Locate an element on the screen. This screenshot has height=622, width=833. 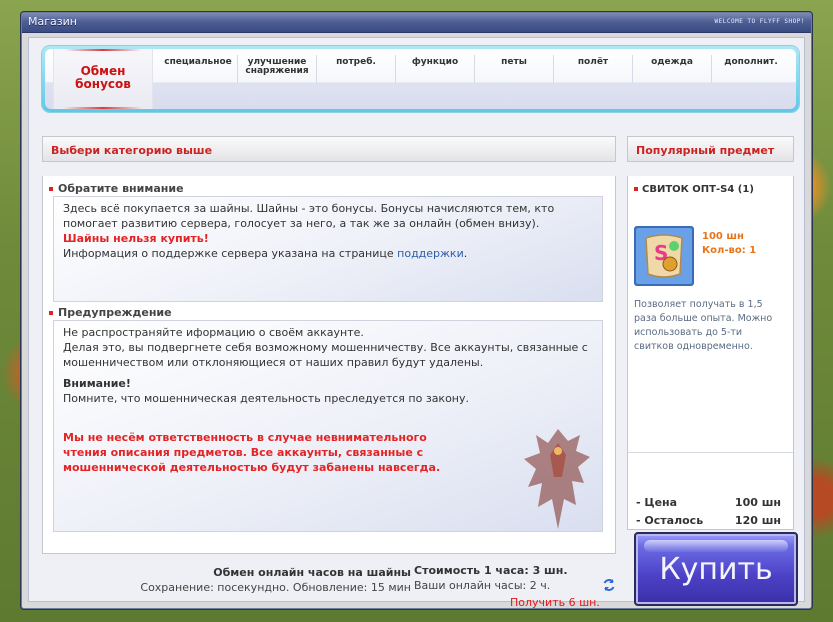
tab-special: специальное is located at coordinates (198, 69).